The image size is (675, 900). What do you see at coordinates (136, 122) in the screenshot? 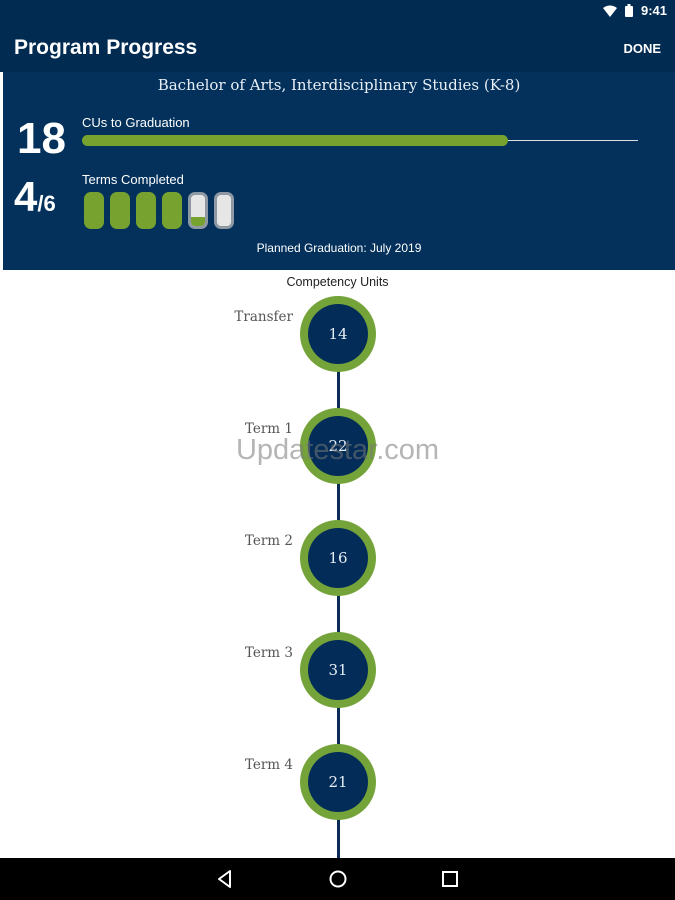
I see `cus-label: CUs to Graduation` at bounding box center [136, 122].